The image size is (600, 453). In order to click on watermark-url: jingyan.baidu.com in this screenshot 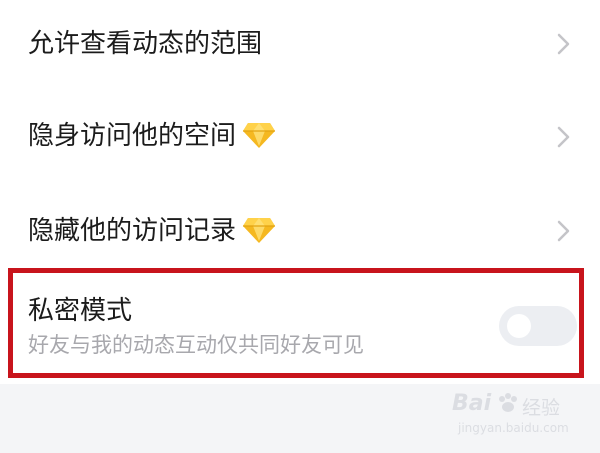, I will do `click(513, 428)`.